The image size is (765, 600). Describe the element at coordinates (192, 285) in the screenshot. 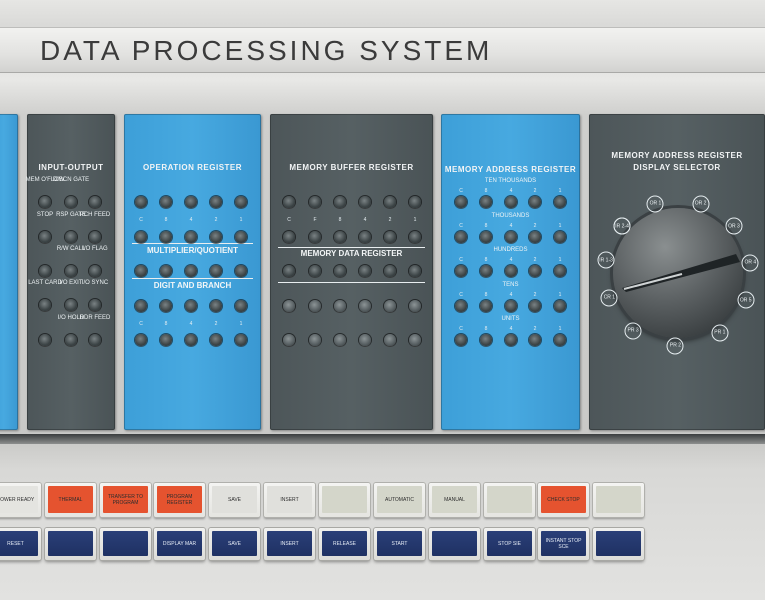

I see `section-title: DIGIT AND BRANCH` at that location.